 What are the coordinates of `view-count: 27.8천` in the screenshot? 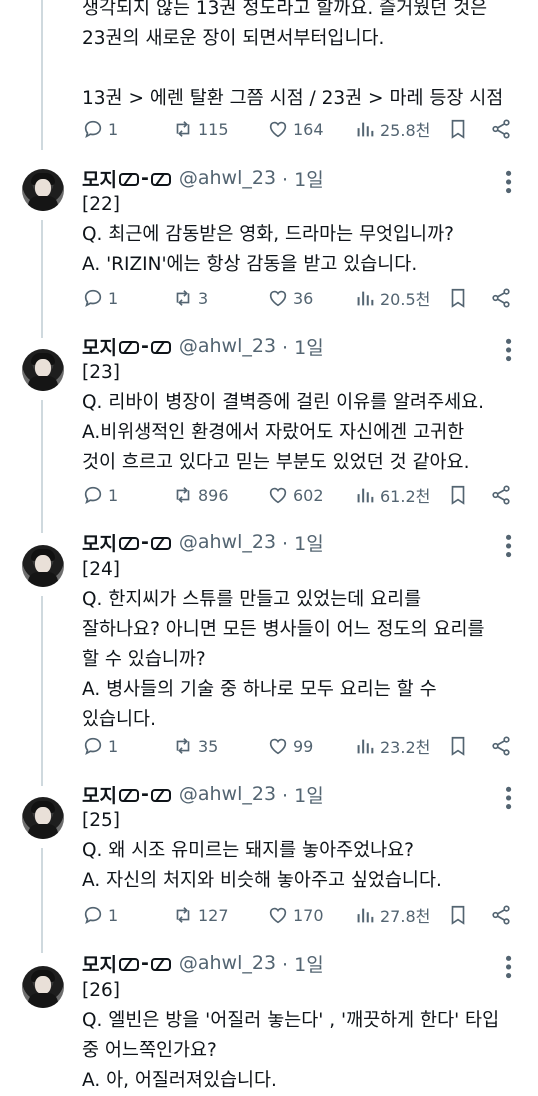 It's located at (405, 916).